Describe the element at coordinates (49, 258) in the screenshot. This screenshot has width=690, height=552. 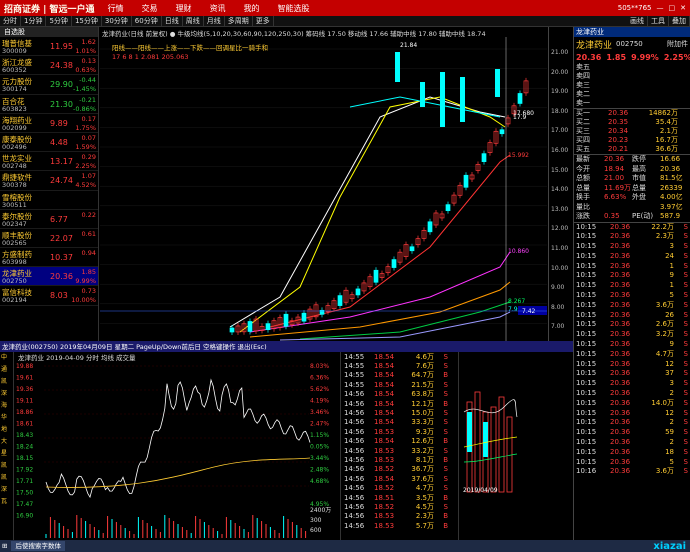
I see `watchlist-row: 方盛制药 603998 10.37 0.94` at that location.